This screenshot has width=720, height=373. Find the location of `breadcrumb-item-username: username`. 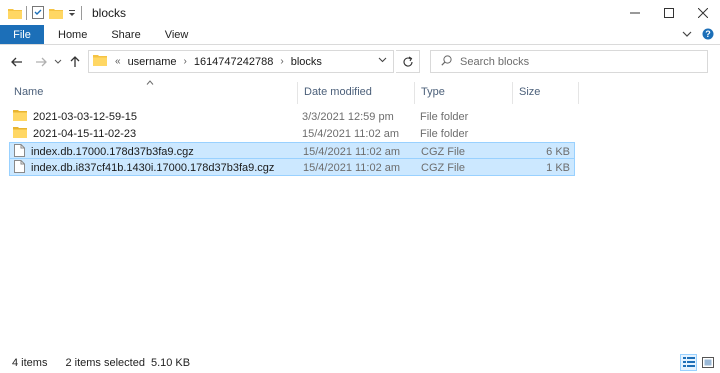

breadcrumb-item-username: username is located at coordinates (152, 62).